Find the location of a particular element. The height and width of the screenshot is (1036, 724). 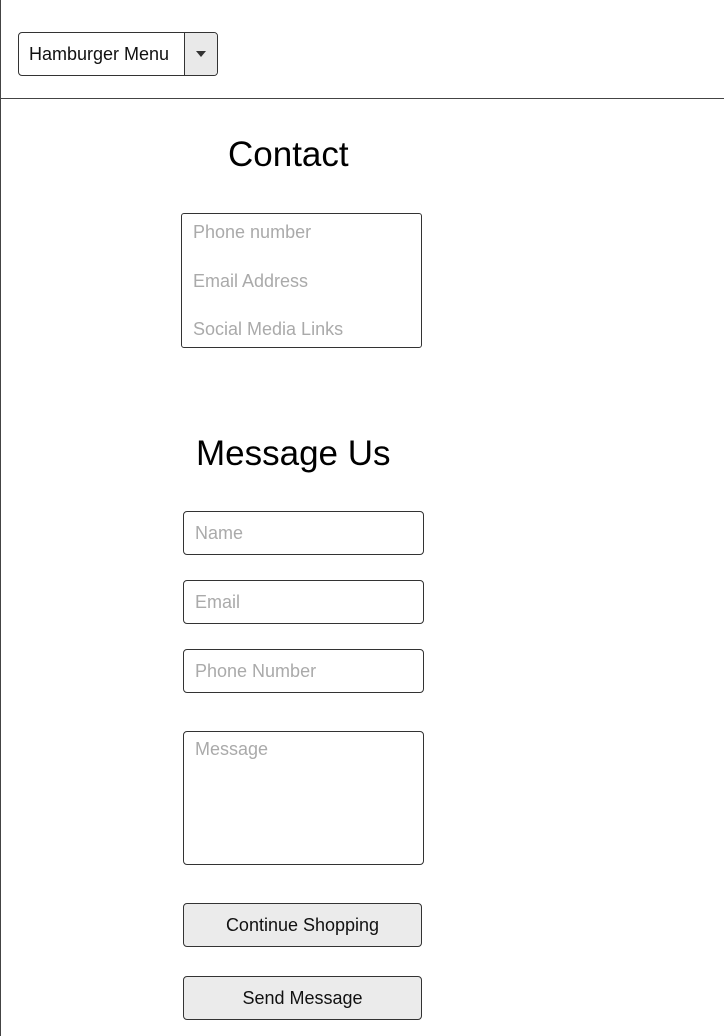

contact-title: Contact is located at coordinates (288, 154).